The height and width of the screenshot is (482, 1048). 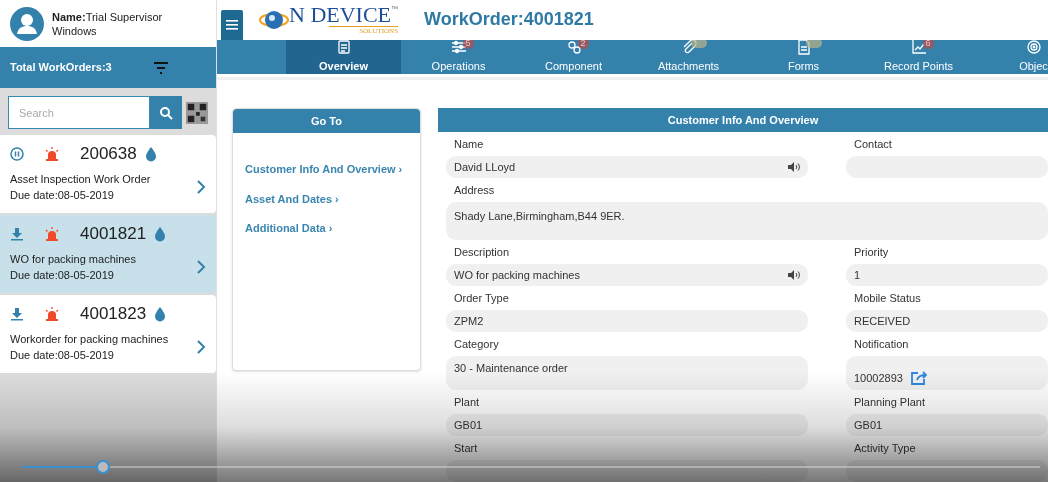 I want to click on field-label: Mobile Status, so click(x=887, y=298).